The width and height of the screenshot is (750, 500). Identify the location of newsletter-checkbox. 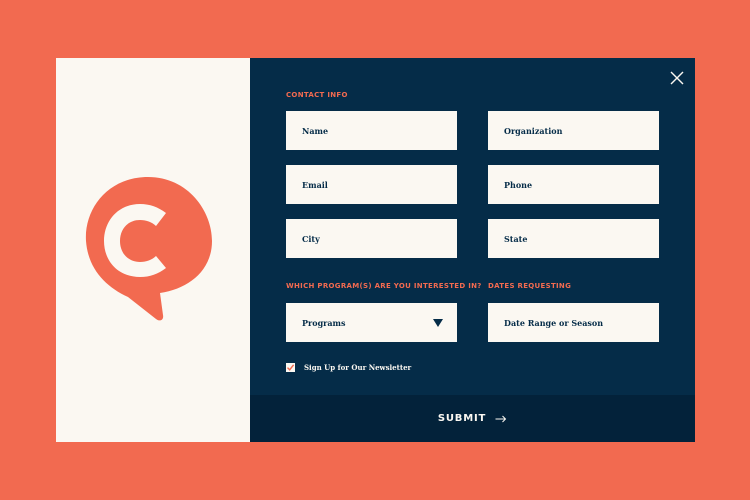
(290, 367).